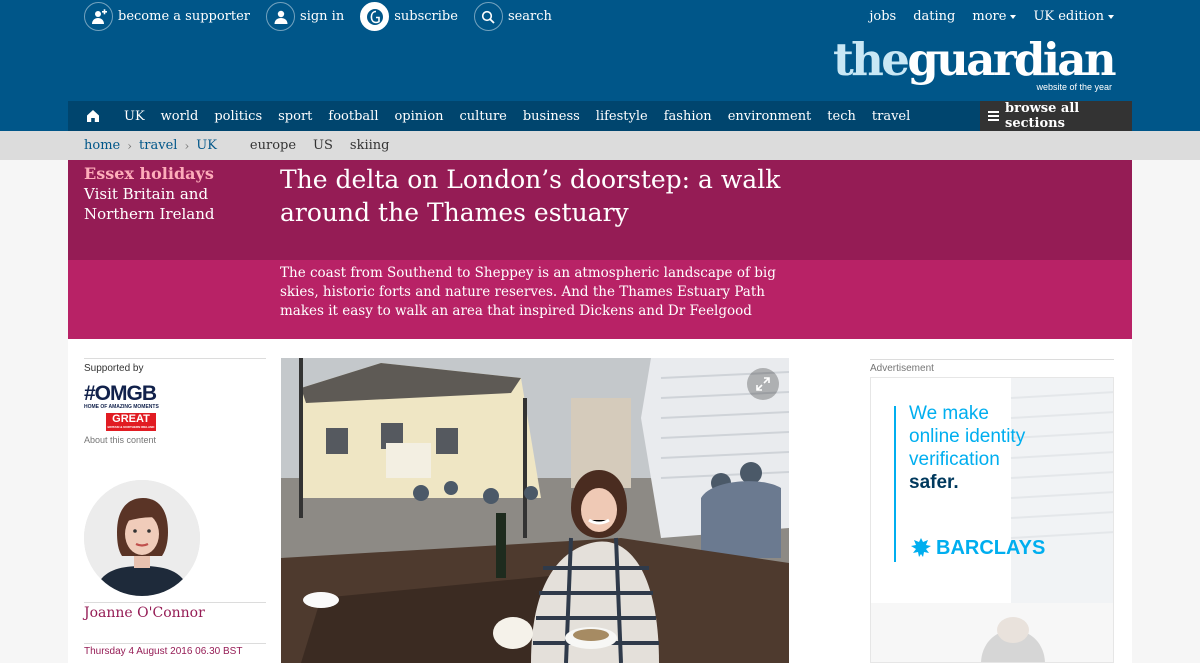 This screenshot has width=1200, height=663. Describe the element at coordinates (273, 145) in the screenshot. I see `subsection-europe: europe` at that location.